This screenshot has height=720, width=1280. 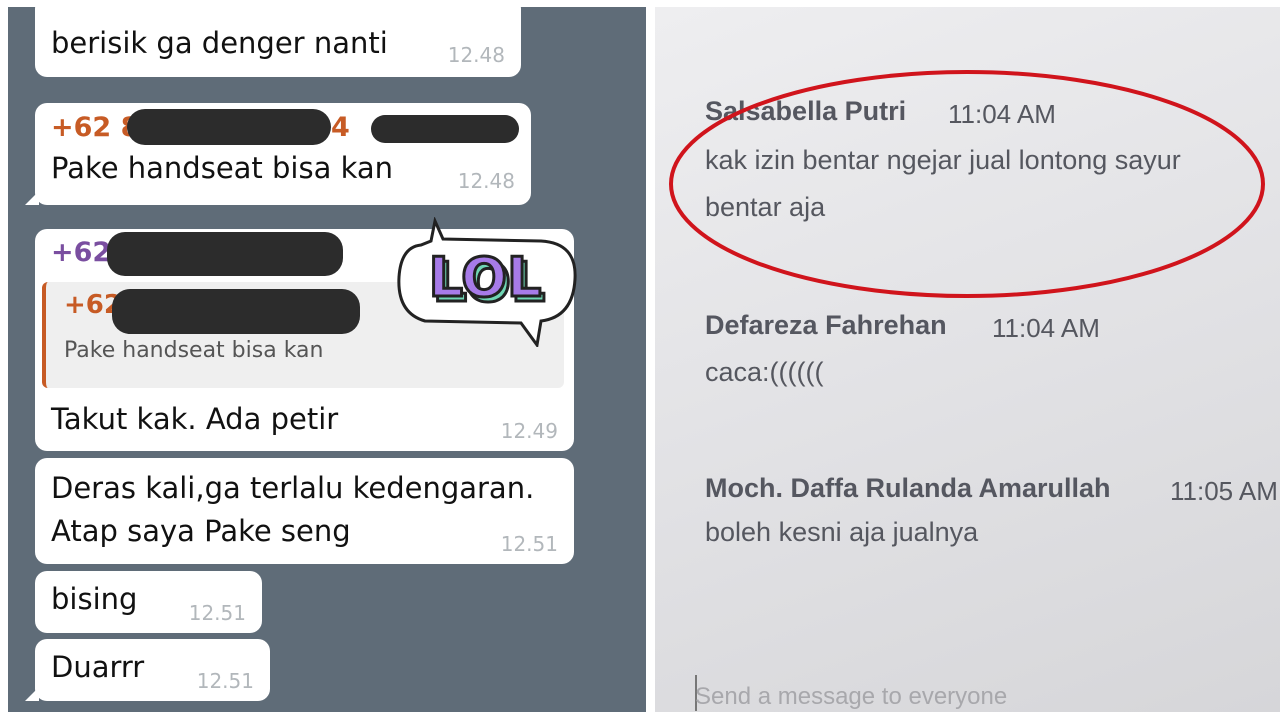 What do you see at coordinates (147, 670) in the screenshot?
I see `message-bubble: Duarrr 12.51` at bounding box center [147, 670].